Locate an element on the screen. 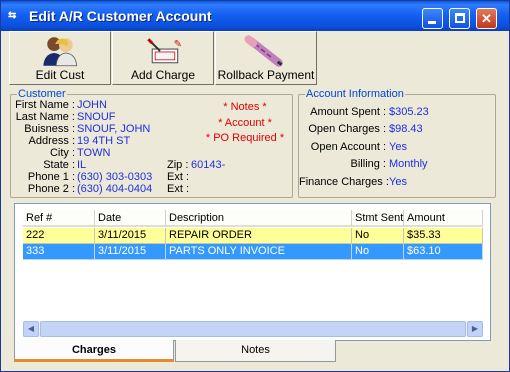  title-bar: ⇆ Edit A/R Customer Account ✕ is located at coordinates (255, 16).